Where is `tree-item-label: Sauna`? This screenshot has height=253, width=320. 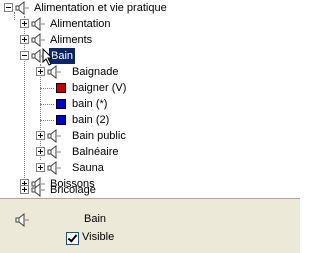
tree-item-label: Sauna is located at coordinates (88, 168).